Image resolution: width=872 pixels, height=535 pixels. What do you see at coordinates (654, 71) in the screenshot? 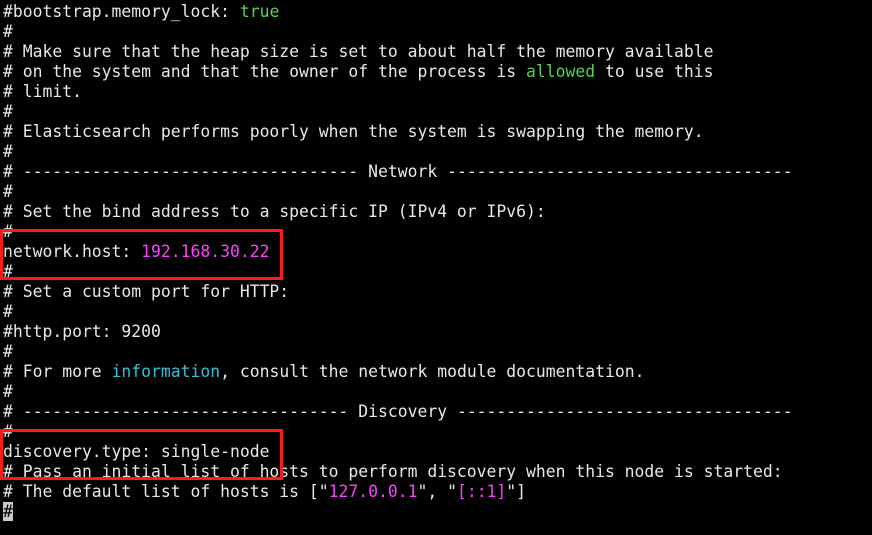
I see `line-segment: to use this` at bounding box center [654, 71].